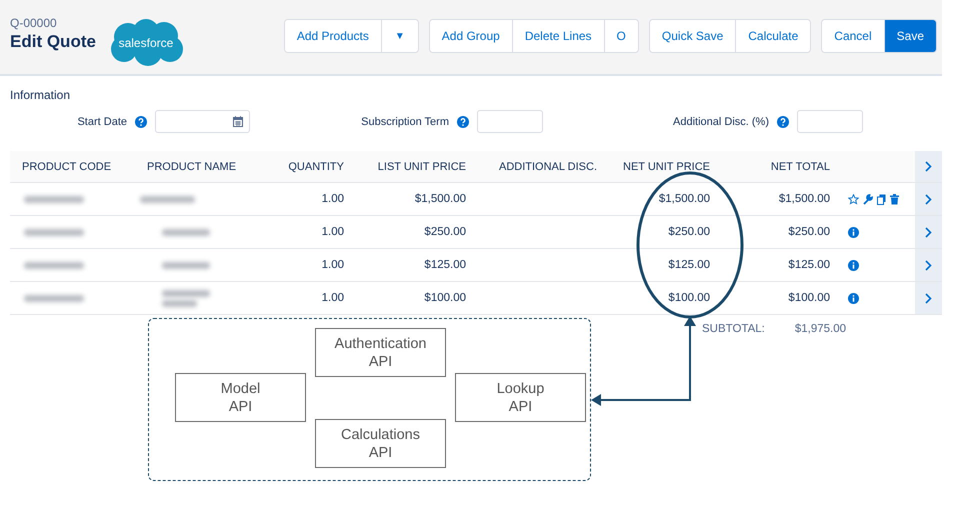 Image resolution: width=968 pixels, height=511 pixels. I want to click on api-box: Calculations API, so click(380, 443).